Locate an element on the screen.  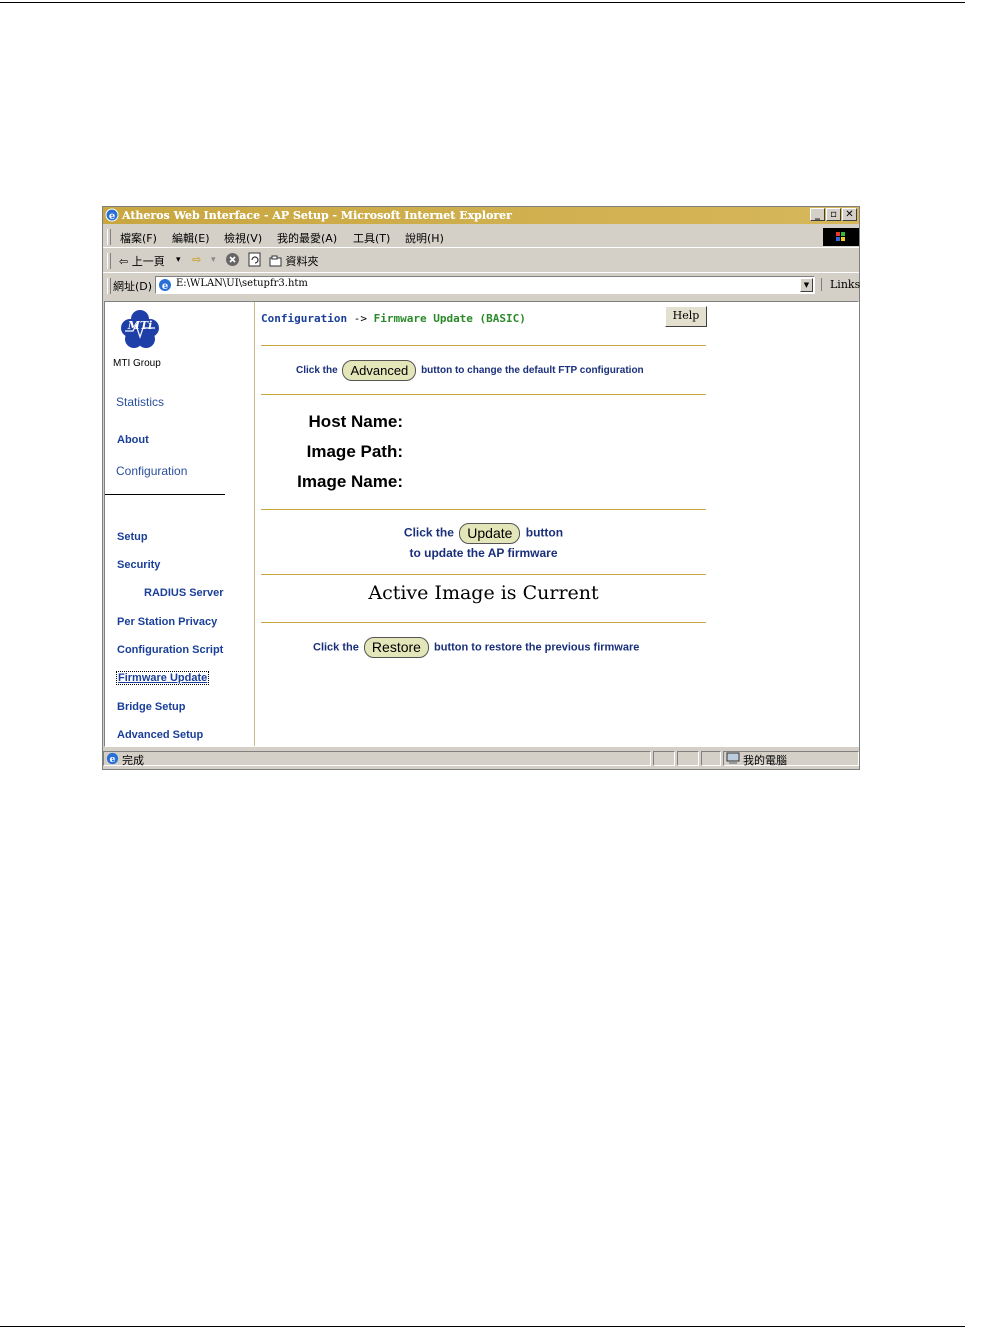
back-button: ⇦ 上一頁 is located at coordinates (142, 261).